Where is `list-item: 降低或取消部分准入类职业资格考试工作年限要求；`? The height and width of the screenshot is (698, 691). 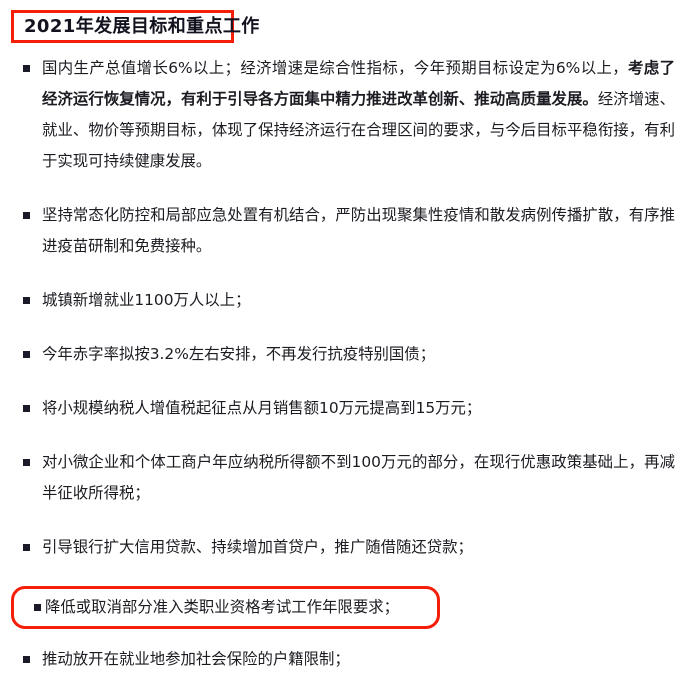
list-item: 降低或取消部分准入类职业资格考试工作年限要求； is located at coordinates (225, 607).